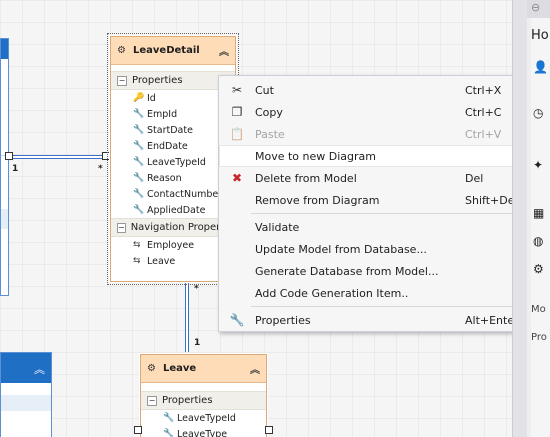 Image resolution: width=550 pixels, height=437 pixels. Describe the element at coordinates (377, 112) in the screenshot. I see `menu-item-copy: ❐ Copy Ctrl+C` at that location.